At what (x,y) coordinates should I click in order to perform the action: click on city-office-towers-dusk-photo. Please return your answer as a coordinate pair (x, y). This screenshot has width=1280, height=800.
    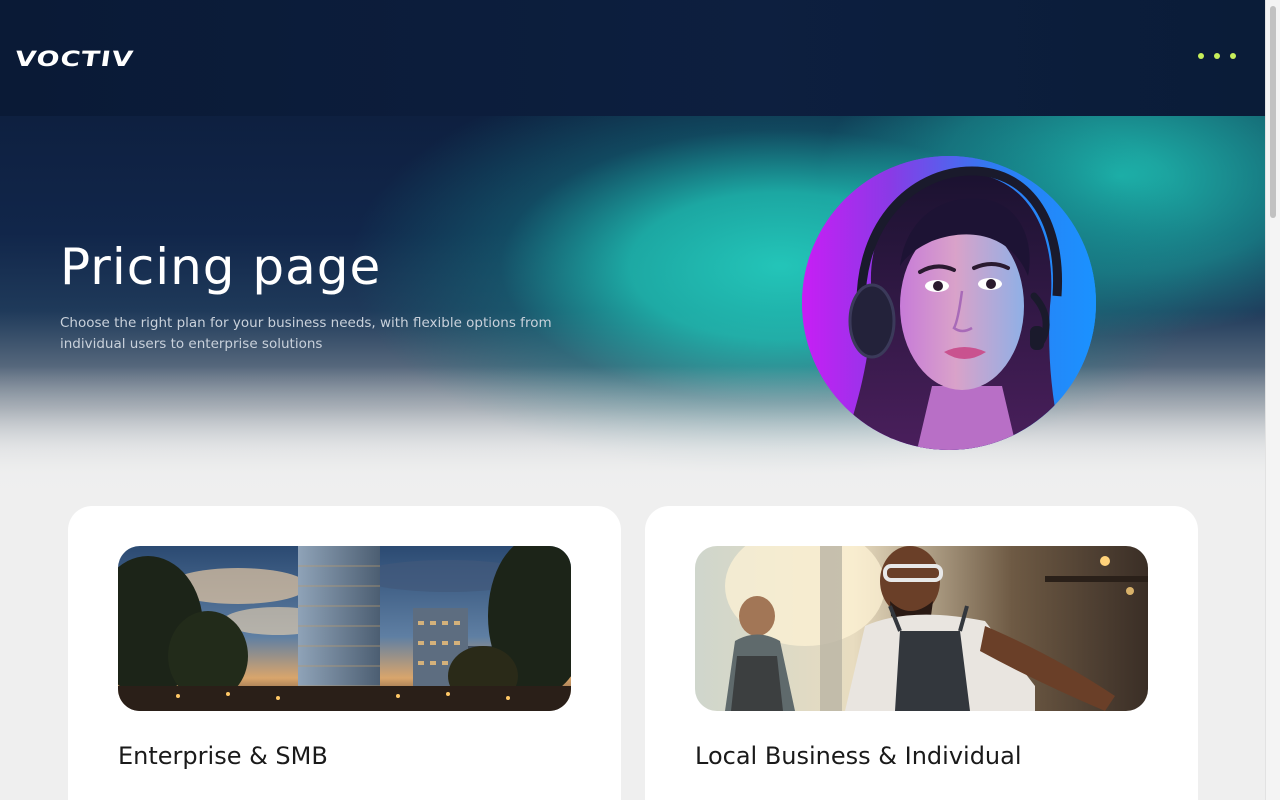
    Looking at the image, I should click on (344, 628).